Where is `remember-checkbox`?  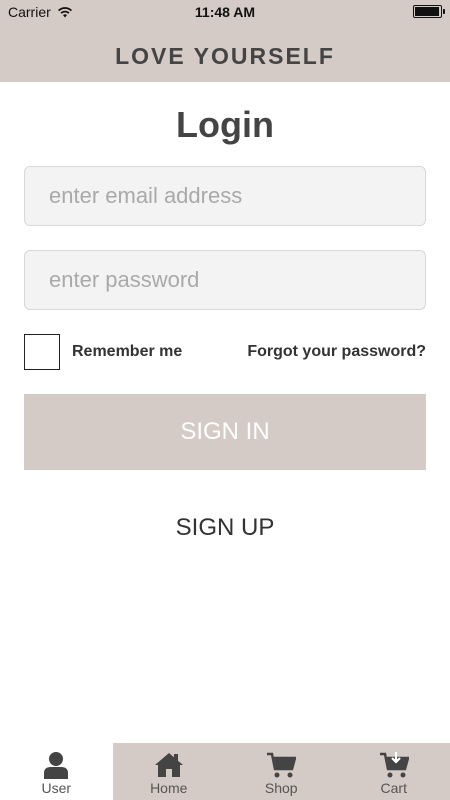
remember-checkbox is located at coordinates (42, 352).